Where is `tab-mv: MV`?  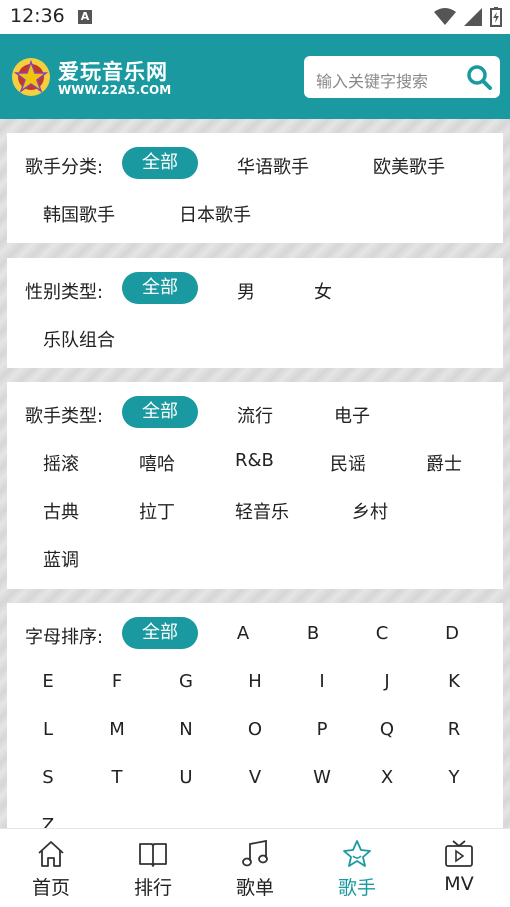 tab-mv: MV is located at coordinates (459, 868).